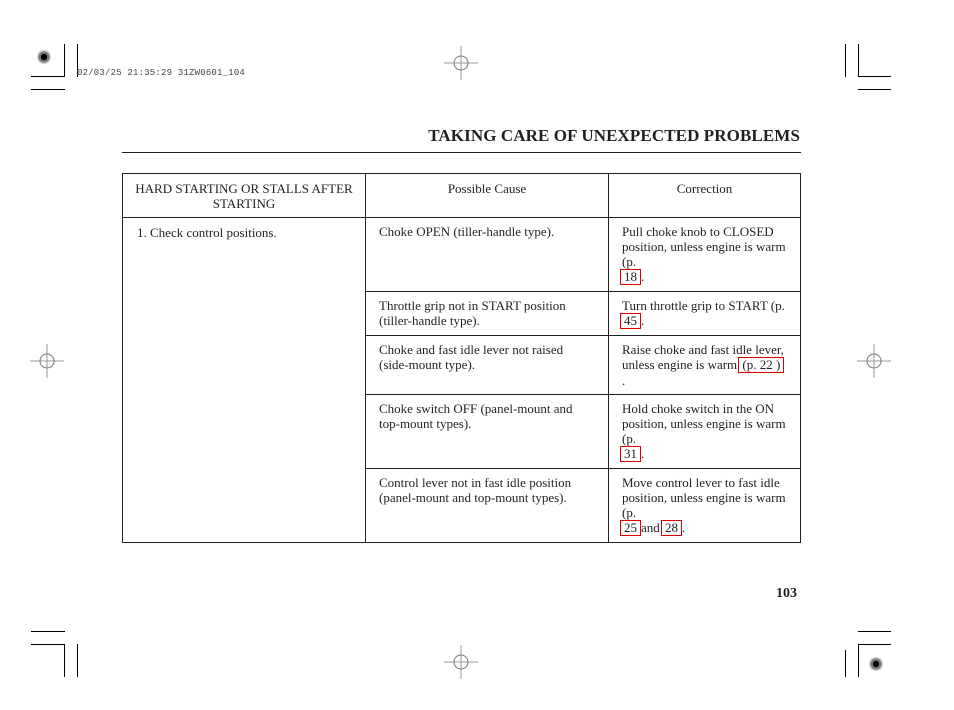  I want to click on cause-cell: Choke OPEN (tiller-handle type)., so click(487, 254).